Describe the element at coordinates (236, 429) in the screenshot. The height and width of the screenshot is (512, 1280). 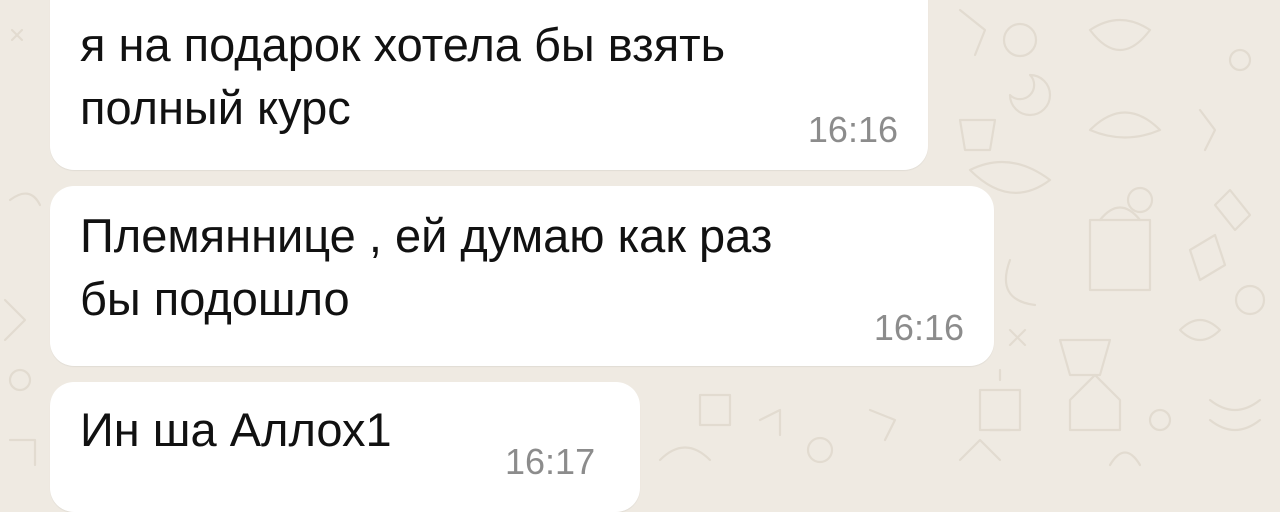
I see `message-text: Ин ша Аллох1` at that location.